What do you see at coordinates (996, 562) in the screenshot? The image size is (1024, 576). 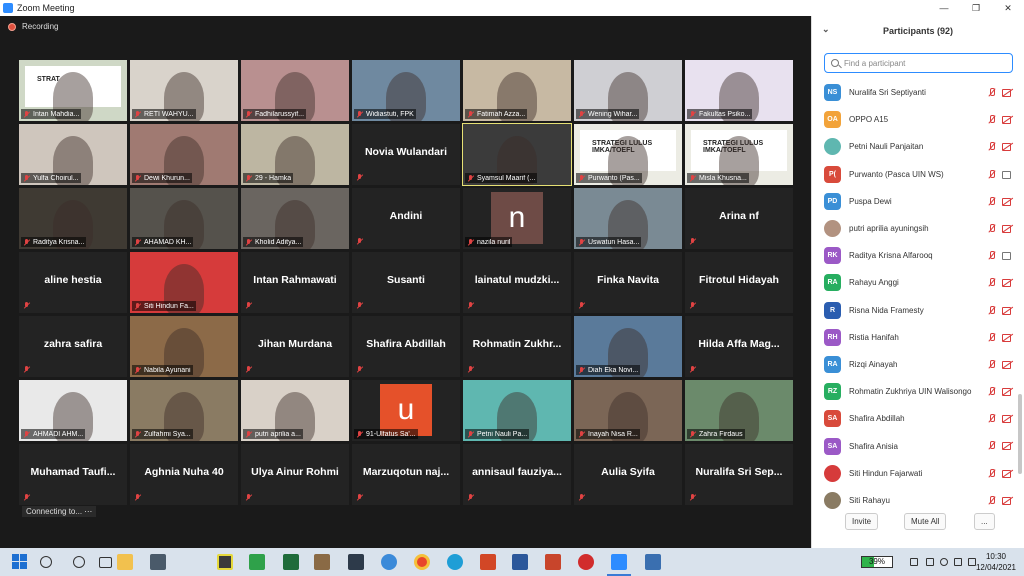 I see `taskbar-clock: 10:30 12/04/2021` at bounding box center [996, 562].